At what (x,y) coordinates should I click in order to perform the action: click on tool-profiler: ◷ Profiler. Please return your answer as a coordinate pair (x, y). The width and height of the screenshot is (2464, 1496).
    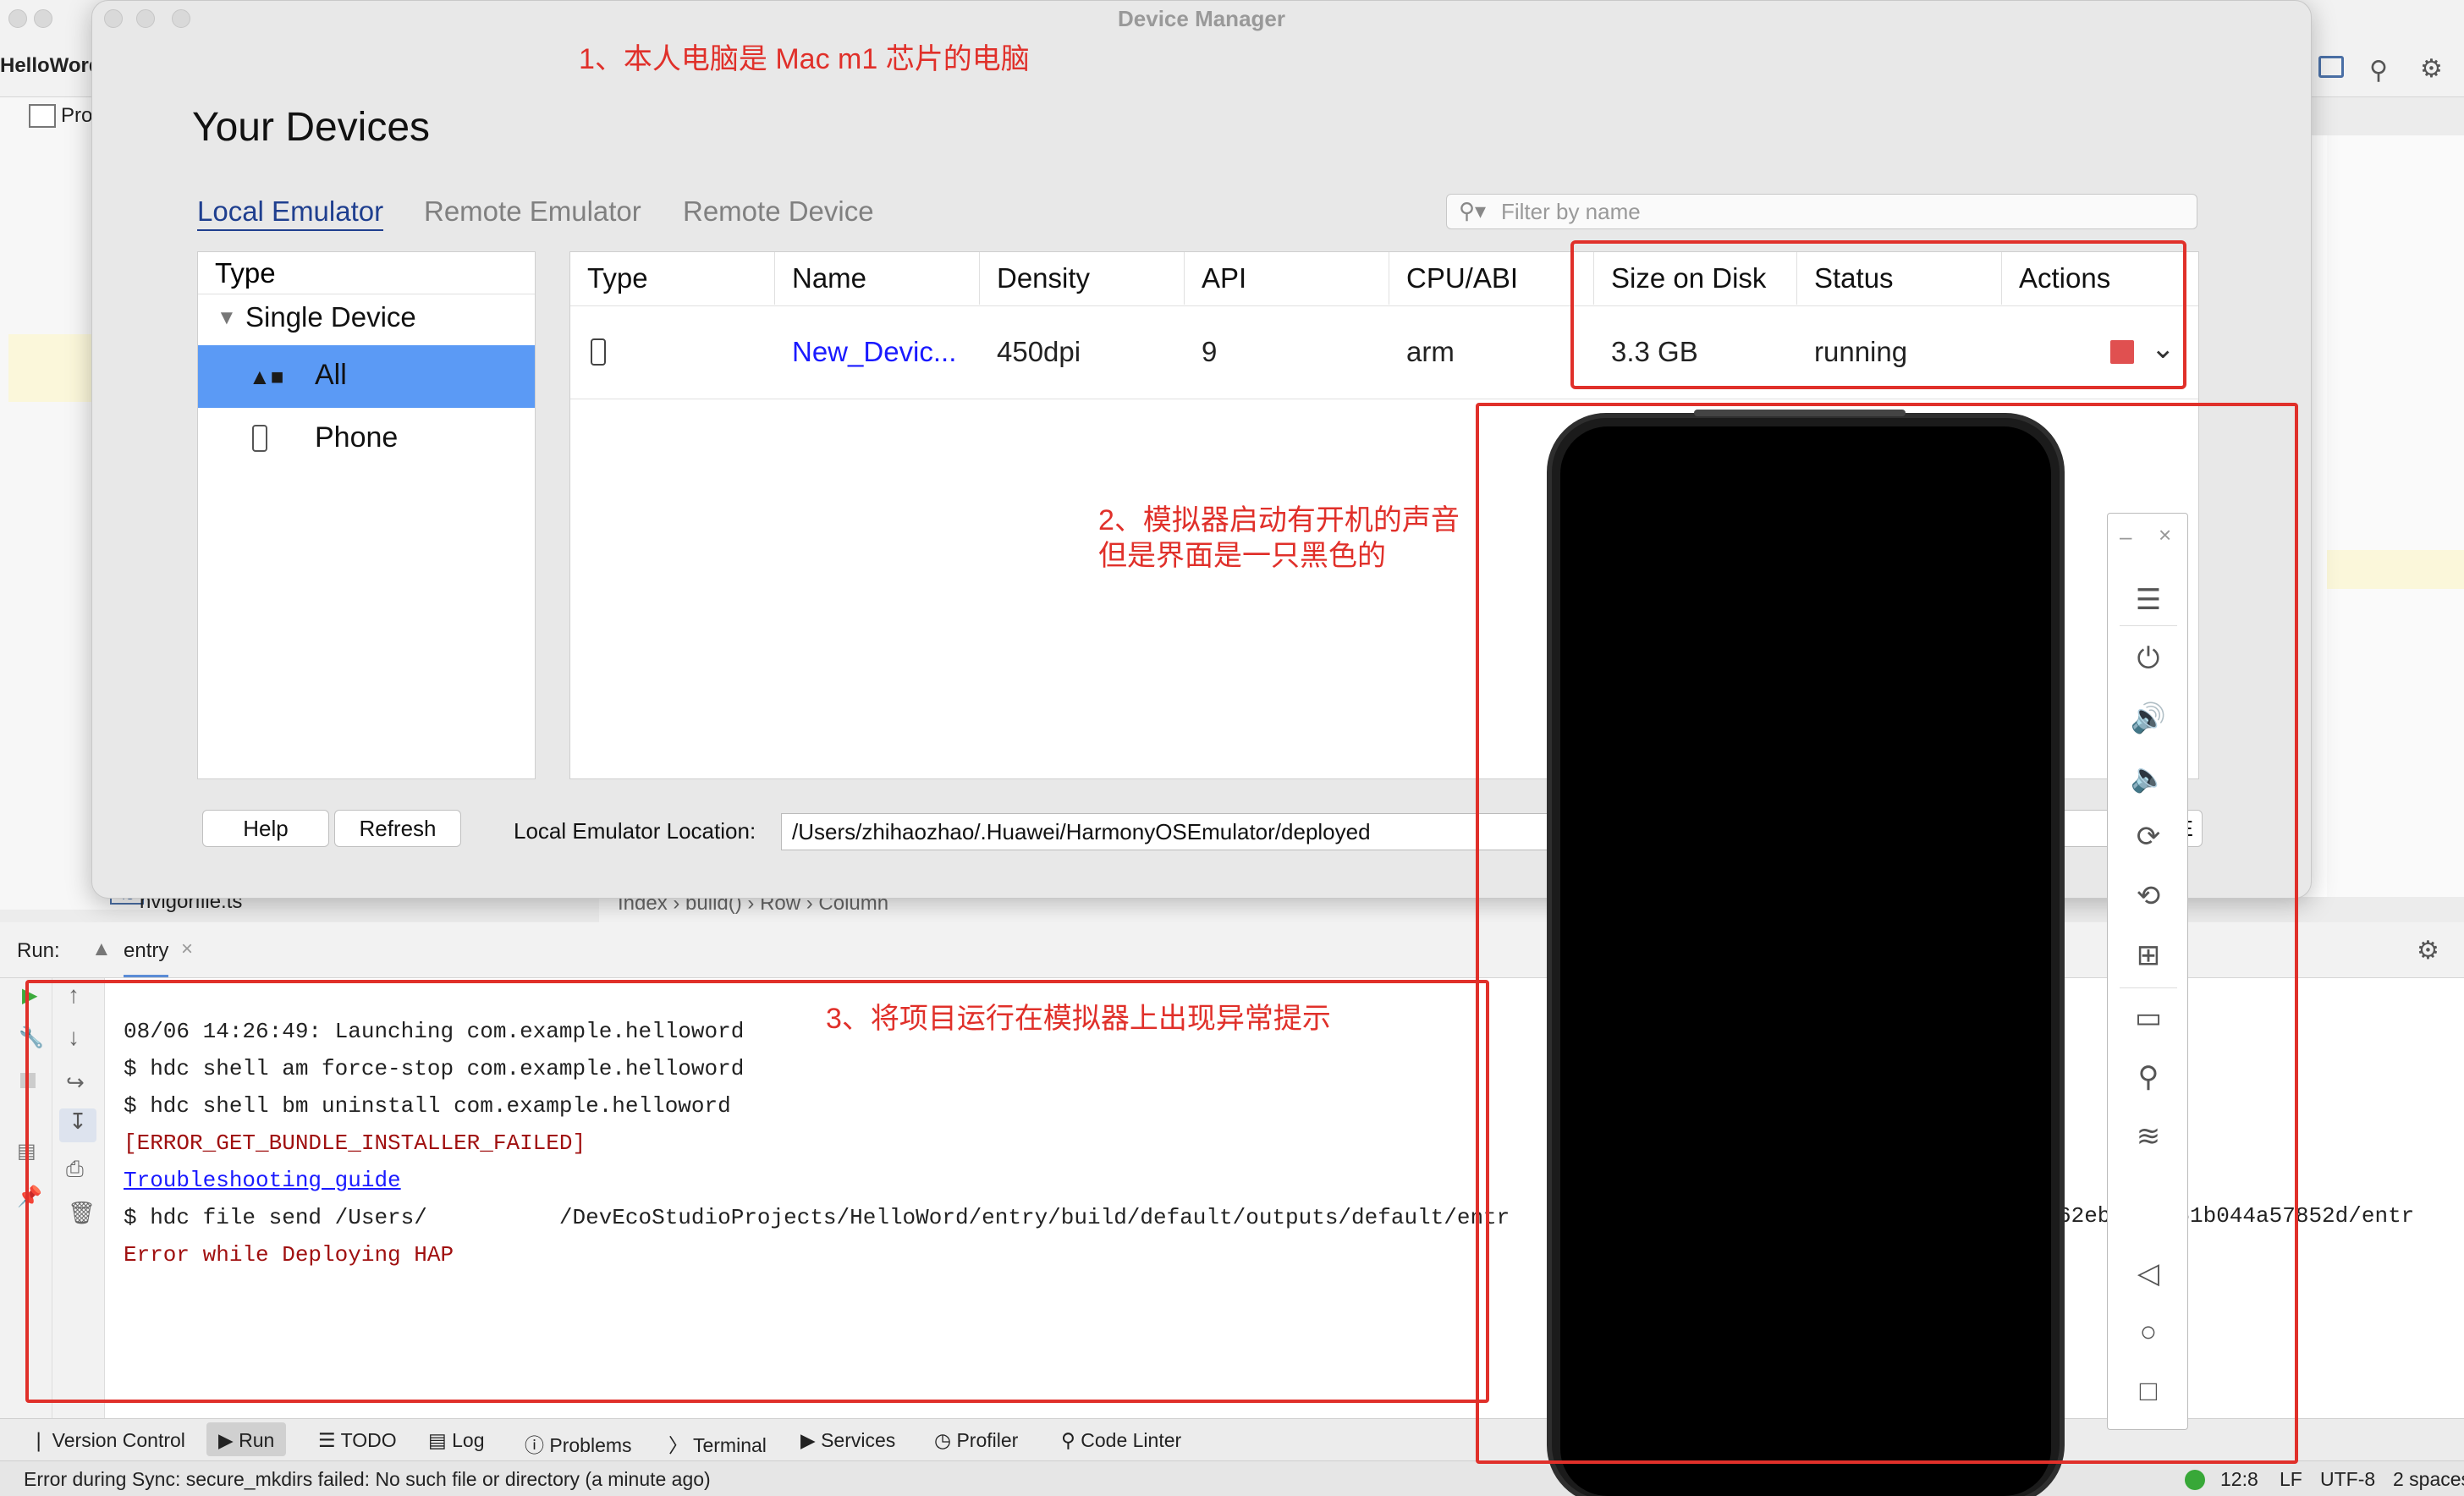
    Looking at the image, I should click on (976, 1440).